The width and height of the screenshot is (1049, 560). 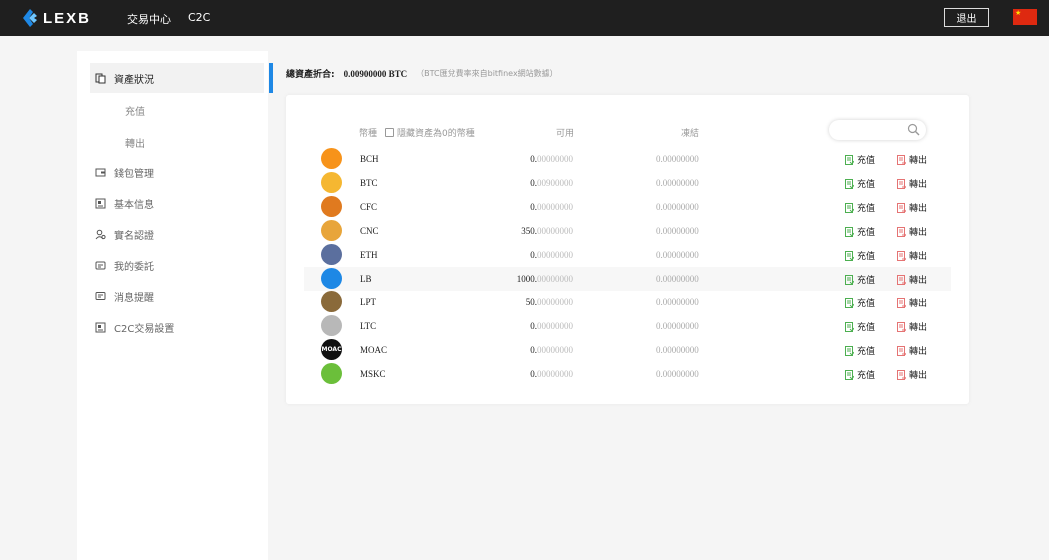 What do you see at coordinates (199, 17) in the screenshot?
I see `nav-c2c: C2C` at bounding box center [199, 17].